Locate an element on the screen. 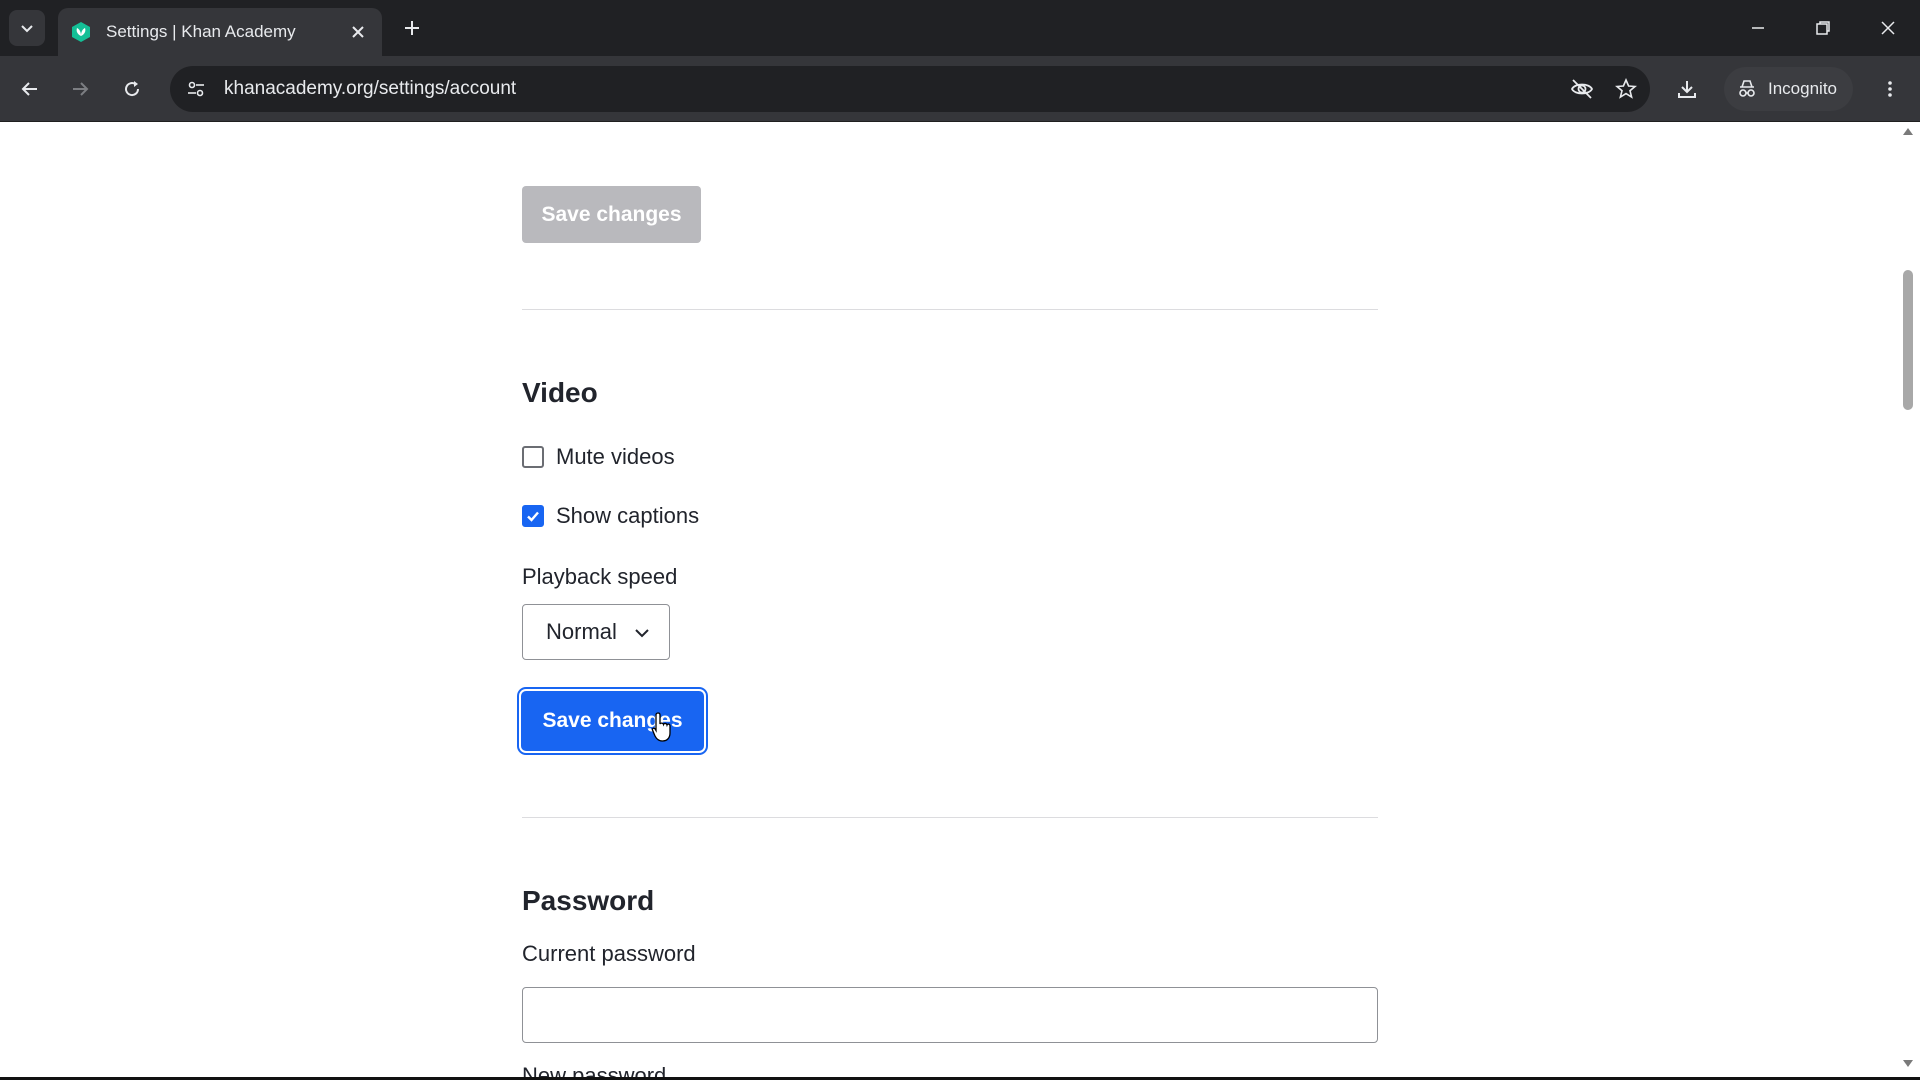 This screenshot has height=1080, width=1920. tracking-protection-button is located at coordinates (1582, 89).